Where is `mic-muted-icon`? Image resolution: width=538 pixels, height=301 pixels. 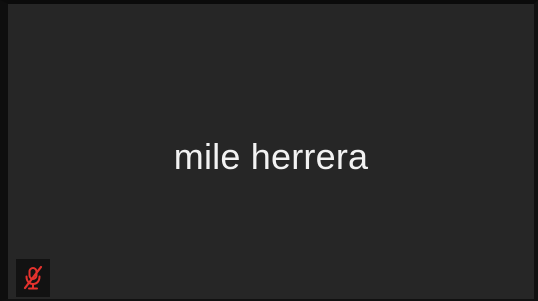 mic-muted-icon is located at coordinates (33, 278).